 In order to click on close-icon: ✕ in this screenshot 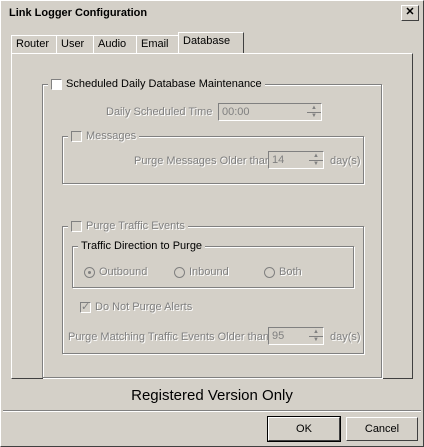, I will do `click(410, 13)`.